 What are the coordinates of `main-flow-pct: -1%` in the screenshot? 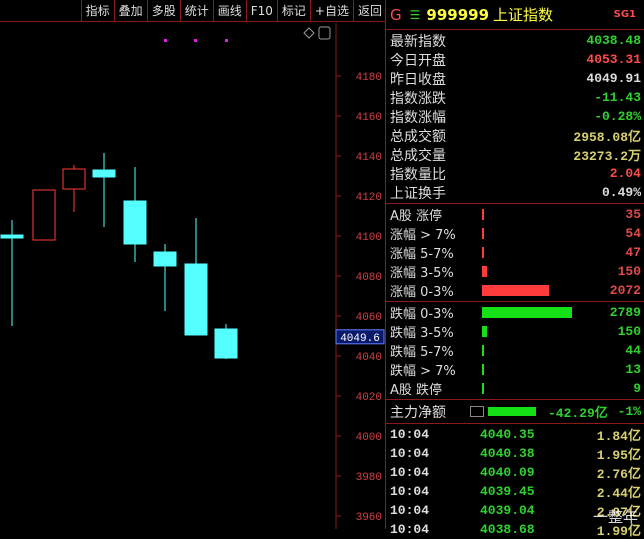 It's located at (629, 411).